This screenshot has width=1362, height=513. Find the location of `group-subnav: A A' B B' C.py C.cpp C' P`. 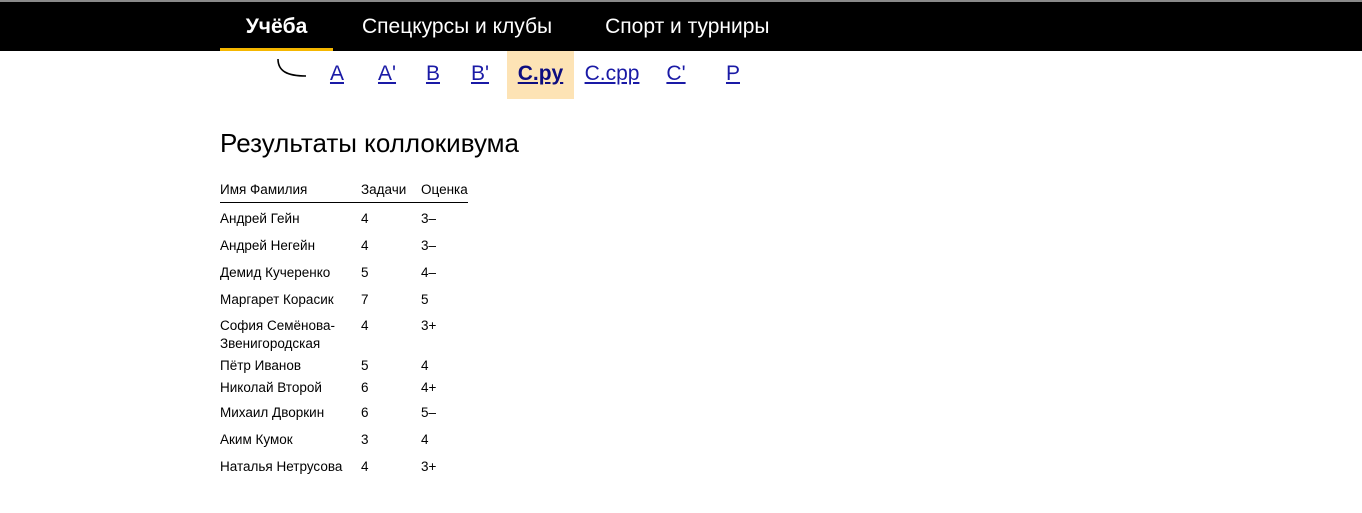

group-subnav: A A' B B' C.py C.cpp C' P is located at coordinates (681, 75).